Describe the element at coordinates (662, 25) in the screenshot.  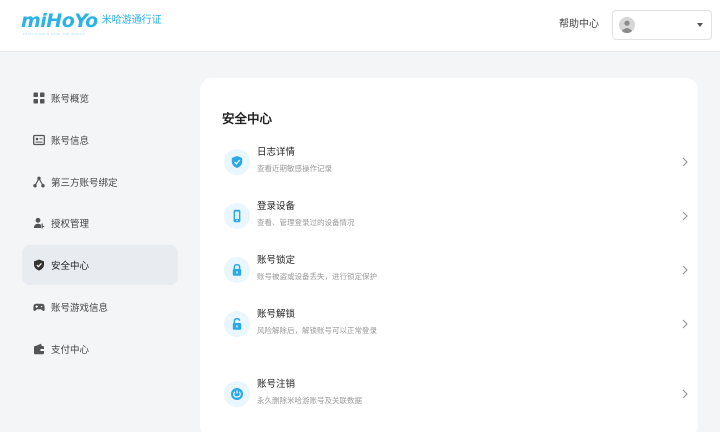
I see `user-account-dropdown` at that location.